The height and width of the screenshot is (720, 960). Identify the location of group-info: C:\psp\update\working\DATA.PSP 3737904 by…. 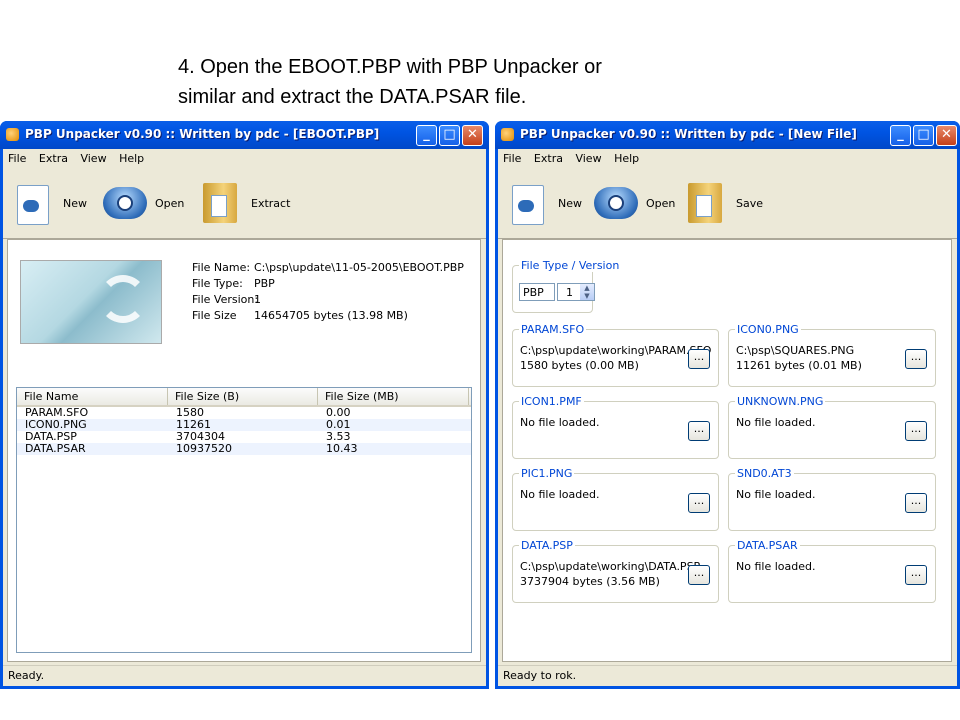
(610, 574).